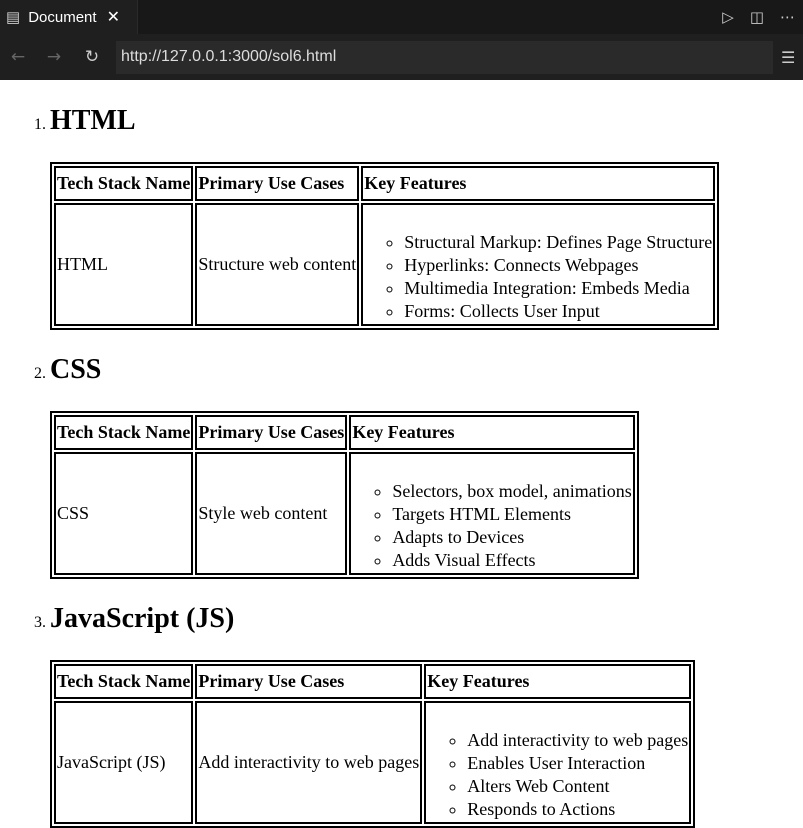 The width and height of the screenshot is (803, 828). Describe the element at coordinates (728, 17) in the screenshot. I see `run-icon: ▷` at that location.